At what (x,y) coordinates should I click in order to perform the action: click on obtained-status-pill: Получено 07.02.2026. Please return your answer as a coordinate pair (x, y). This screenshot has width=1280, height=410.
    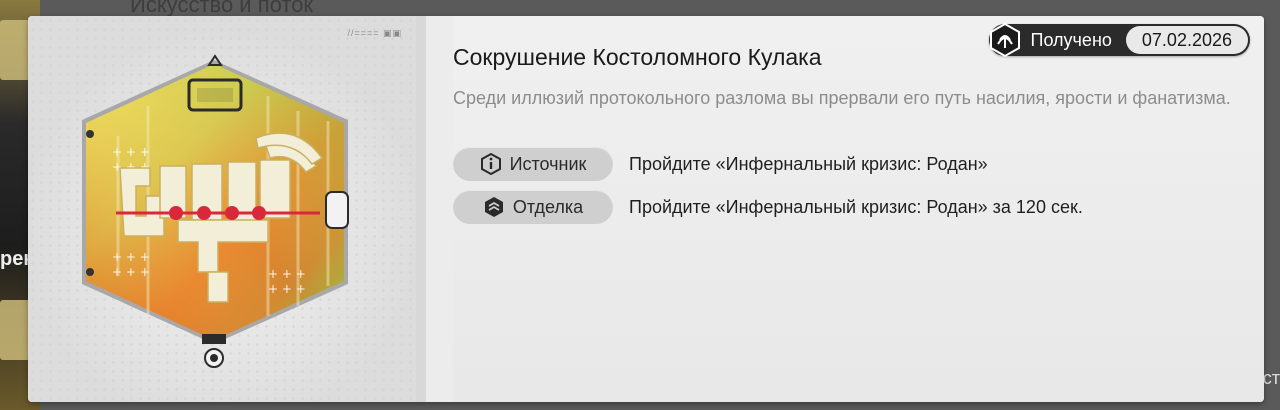
    Looking at the image, I should click on (1119, 40).